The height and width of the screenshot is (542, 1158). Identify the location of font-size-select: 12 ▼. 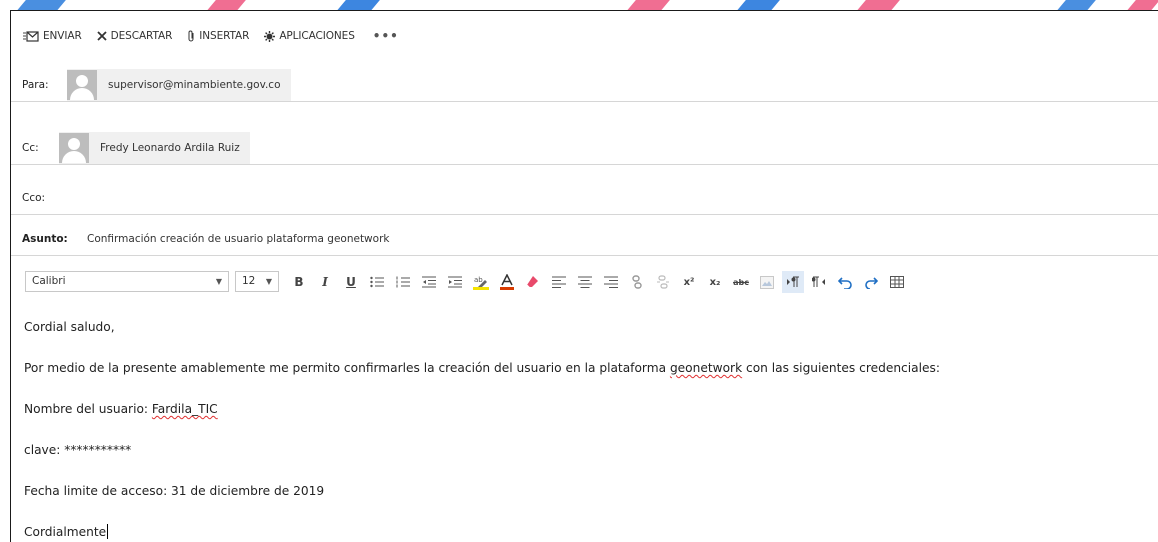
(257, 281).